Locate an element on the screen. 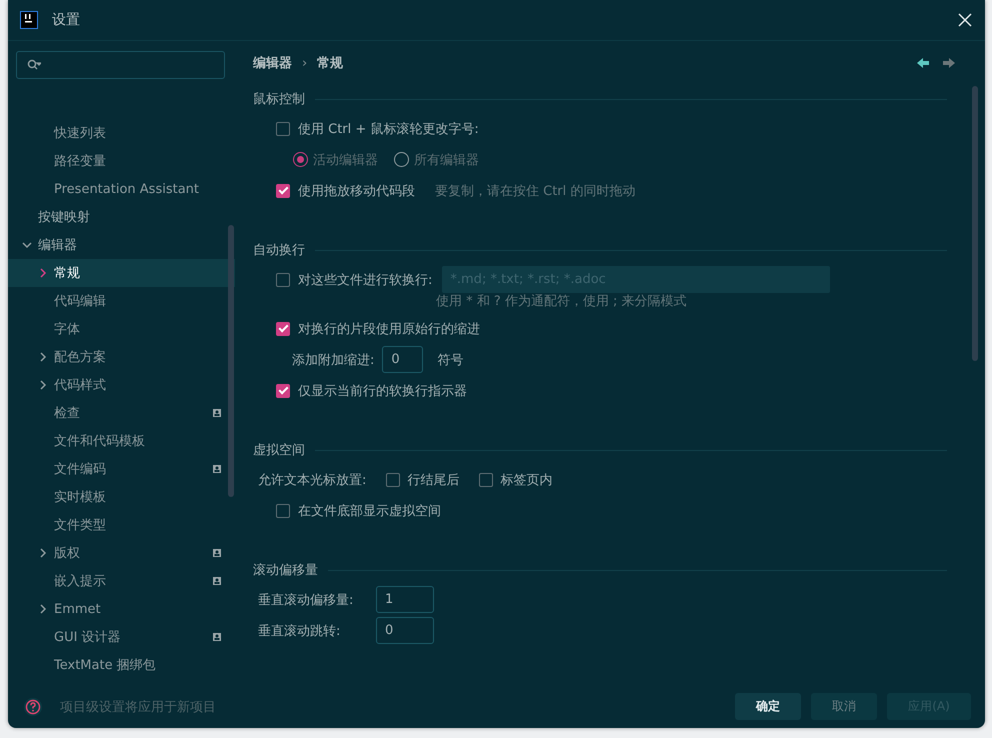 This screenshot has width=992, height=738. checkbox-label: 使用 Ctrl + 鼠标滚轮更改字号: is located at coordinates (388, 129).